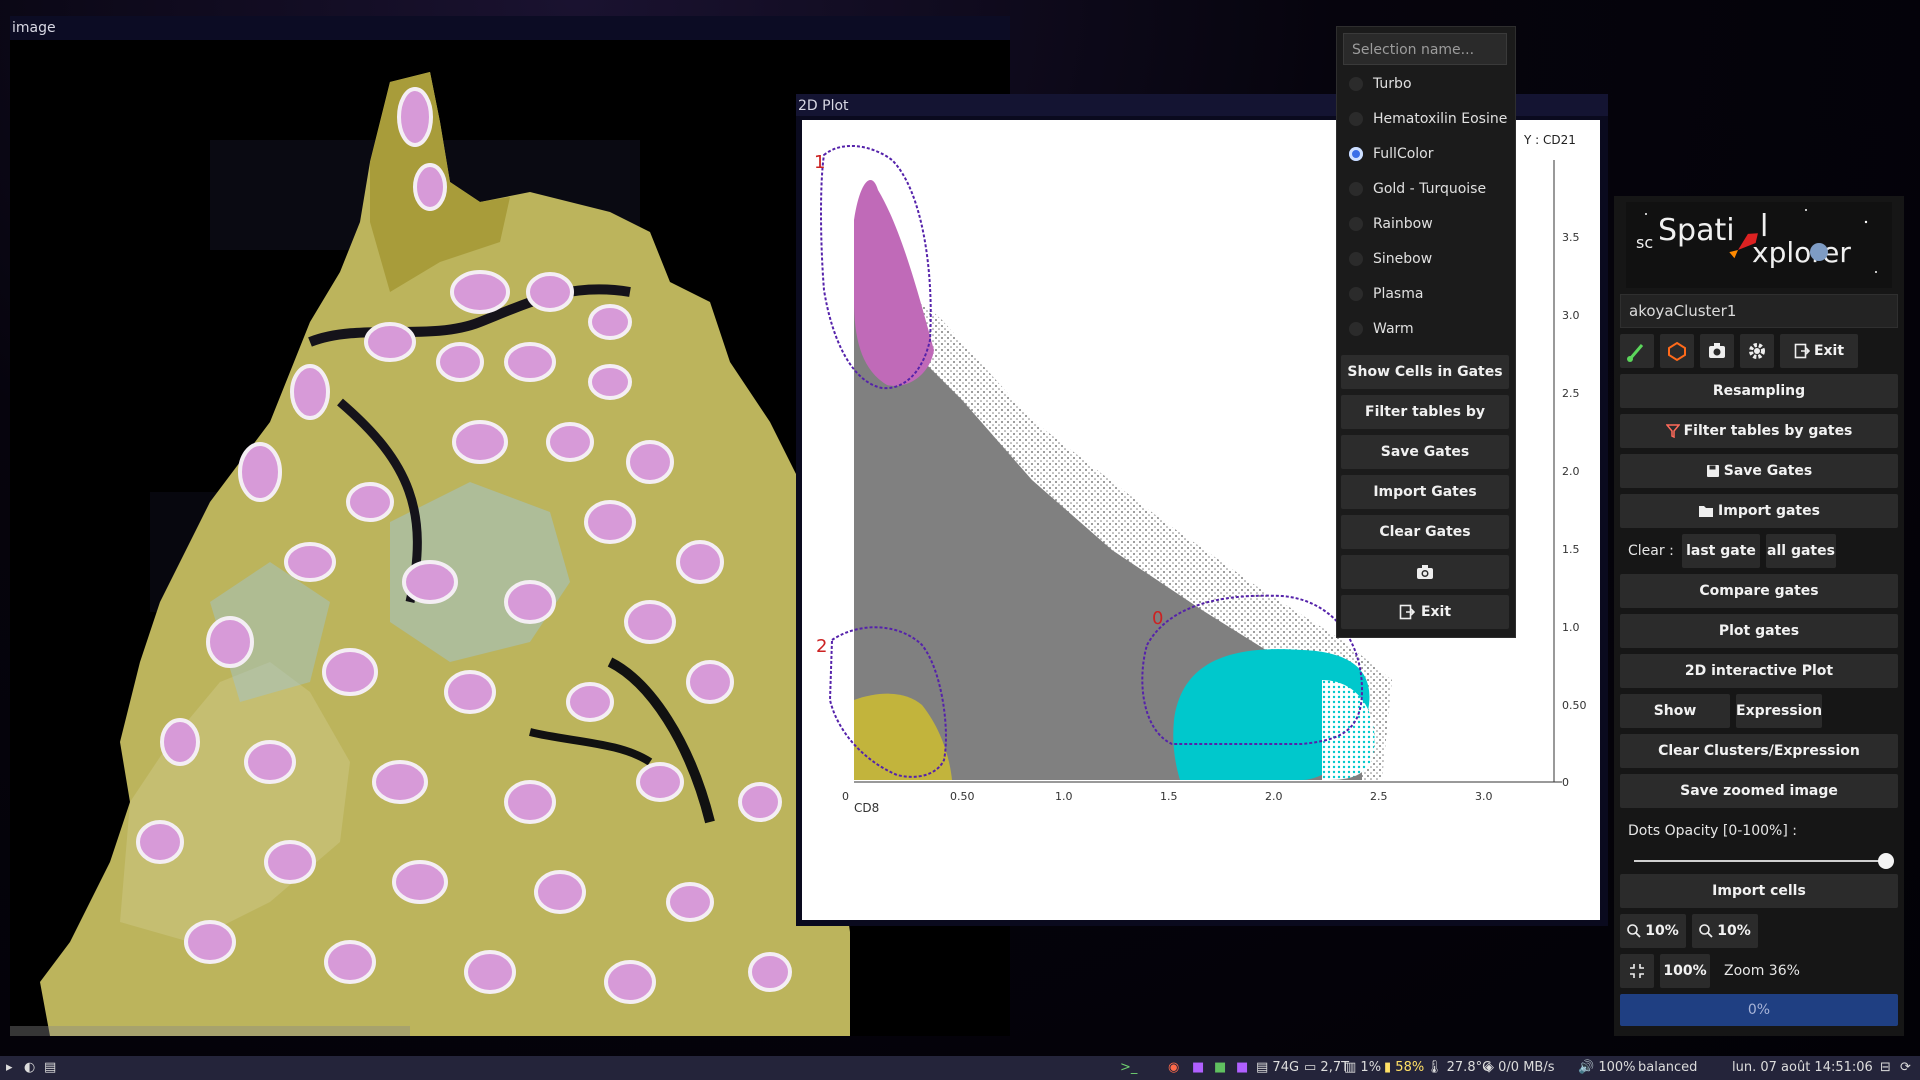 This screenshot has width=1920, height=1080. I want to click on temperature-indicator: 🌡 27.8°C, so click(1459, 1067).